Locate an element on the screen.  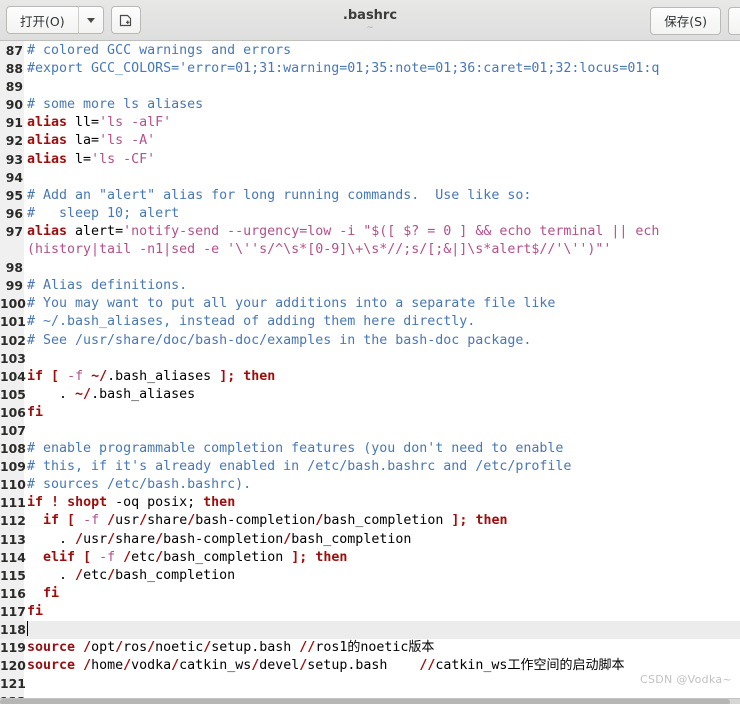
code-line: 98 is located at coordinates (370, 268).